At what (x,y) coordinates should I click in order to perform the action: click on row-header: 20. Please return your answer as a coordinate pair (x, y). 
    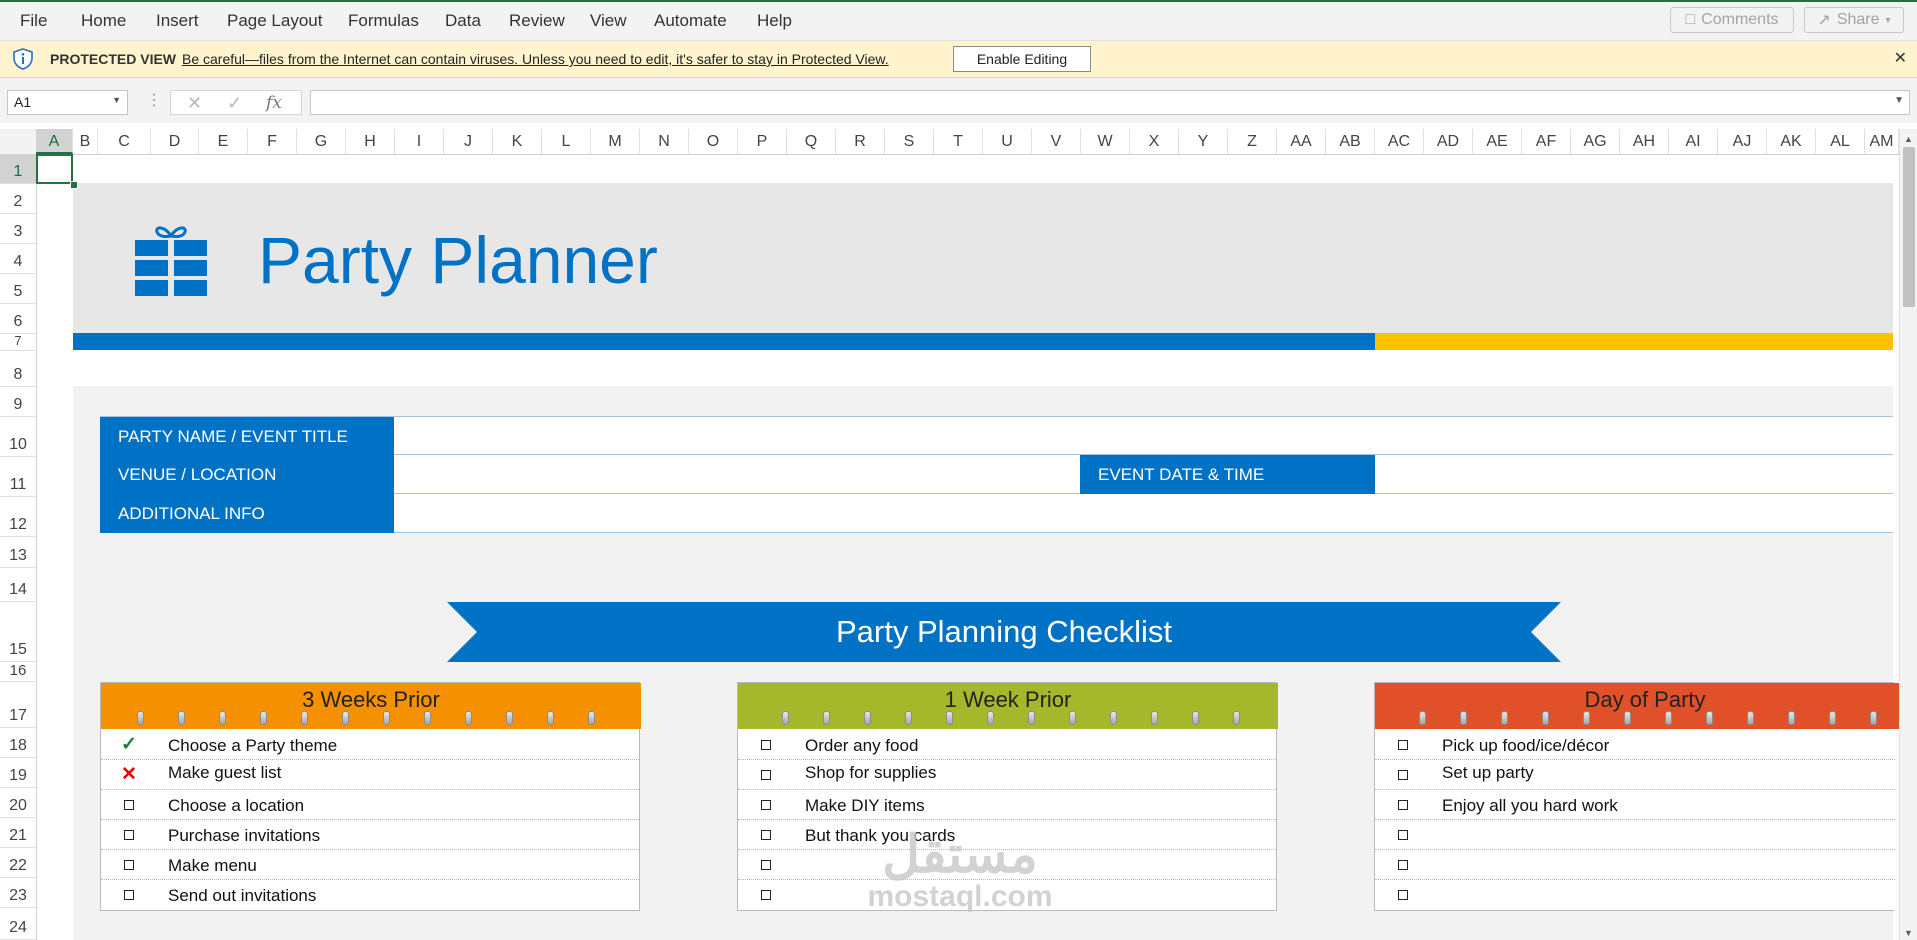
    Looking at the image, I should click on (18, 803).